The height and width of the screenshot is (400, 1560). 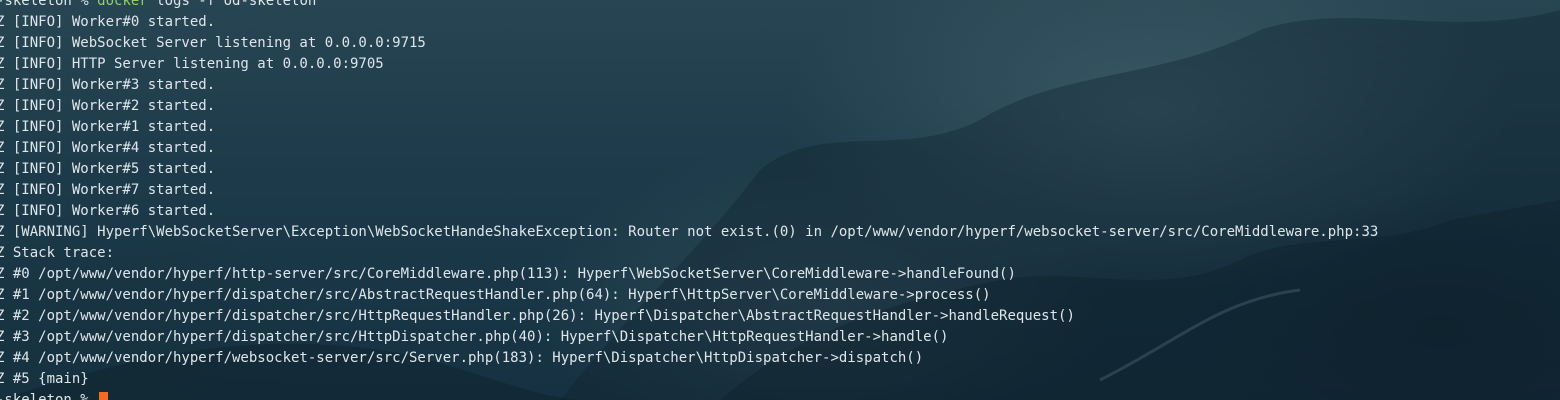 I want to click on log-line: Z [INFO] Worker#6 started., so click(x=108, y=211).